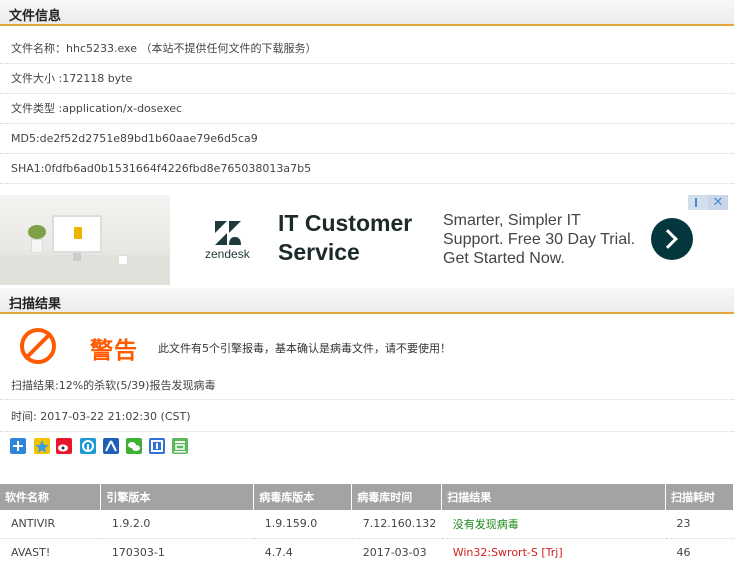  What do you see at coordinates (367, 13) in the screenshot?
I see `file-info-header: 文件信息` at bounding box center [367, 13].